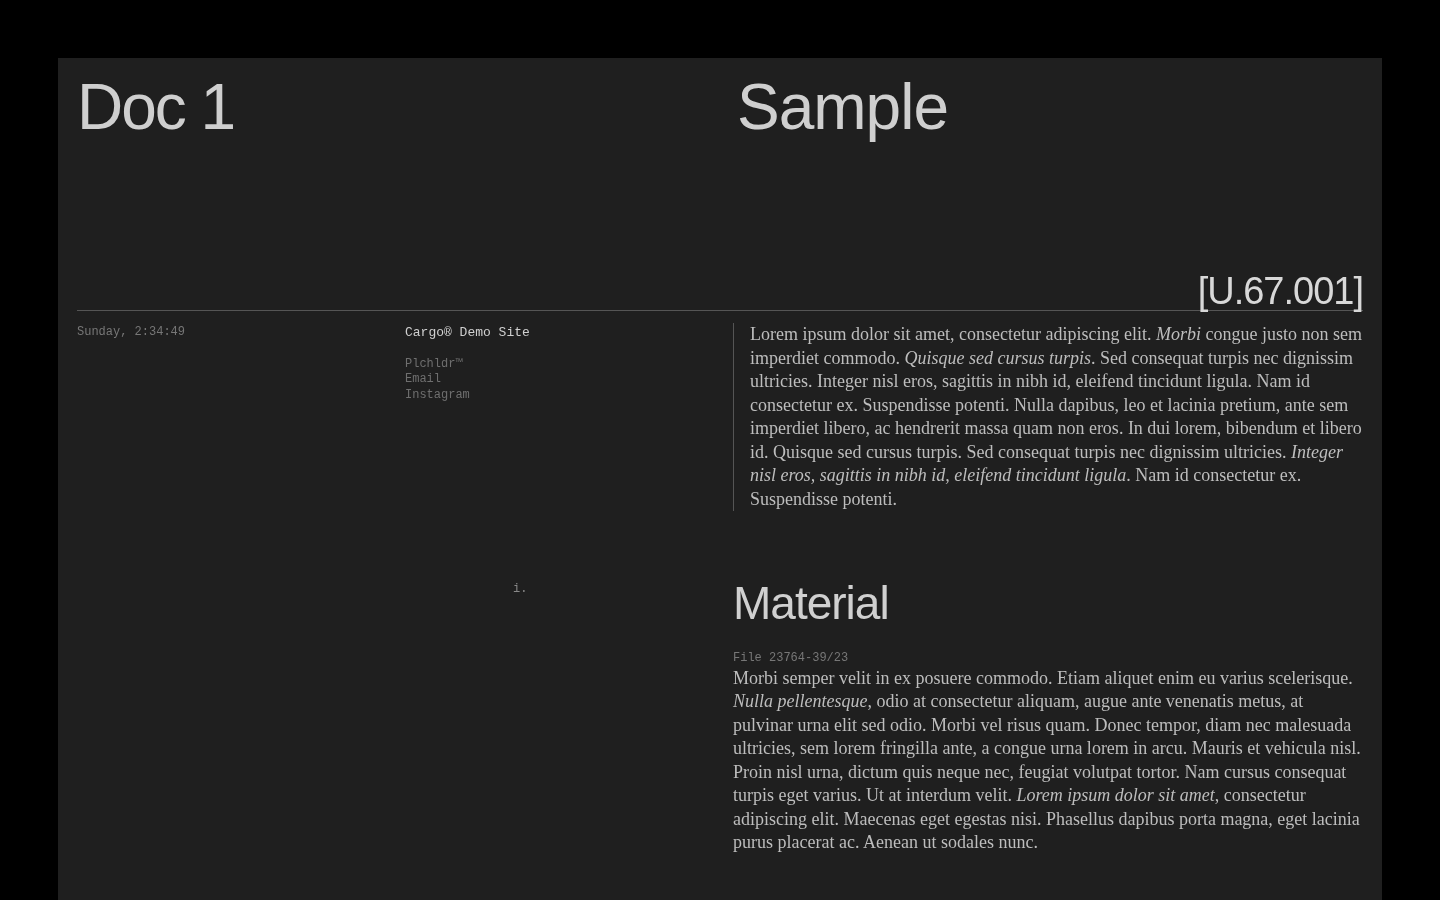 This screenshot has height=900, width=1440. Describe the element at coordinates (521, 589) in the screenshot. I see `marker-text: i.` at that location.